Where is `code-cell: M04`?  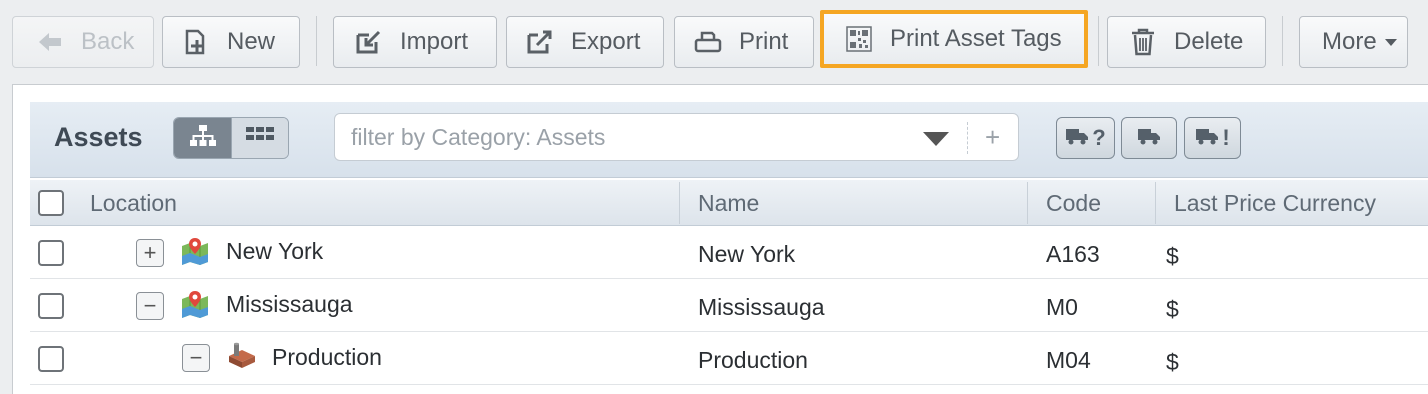 code-cell: M04 is located at coordinates (1068, 360).